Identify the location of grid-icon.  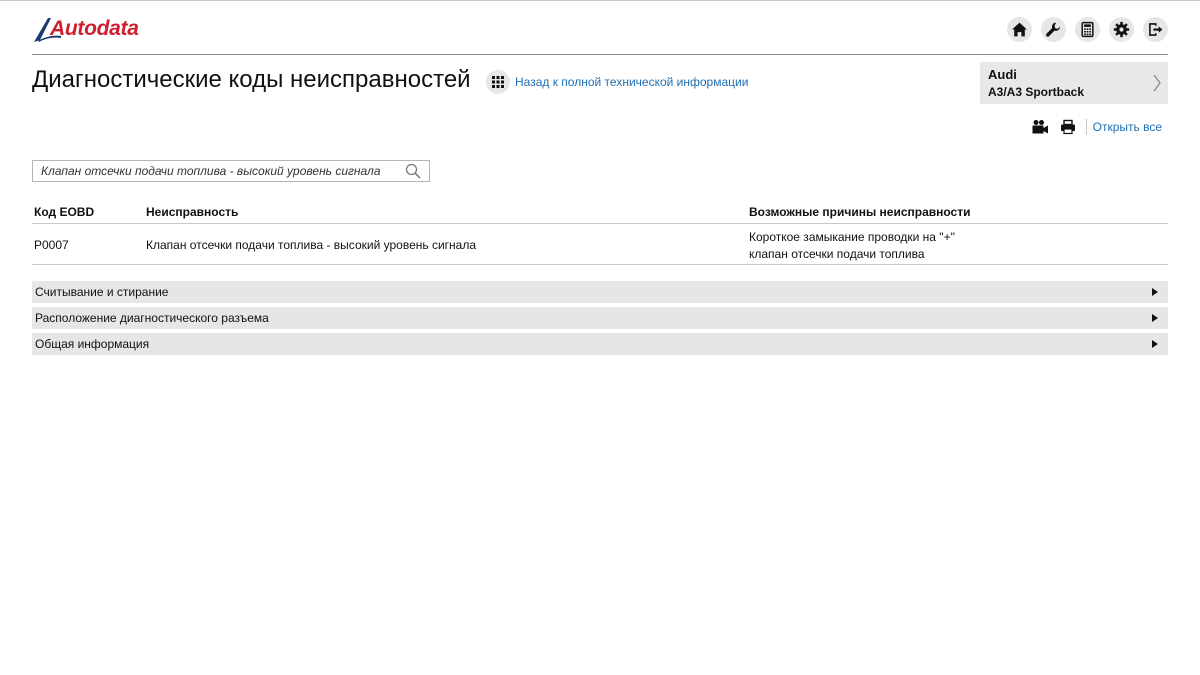
(498, 82).